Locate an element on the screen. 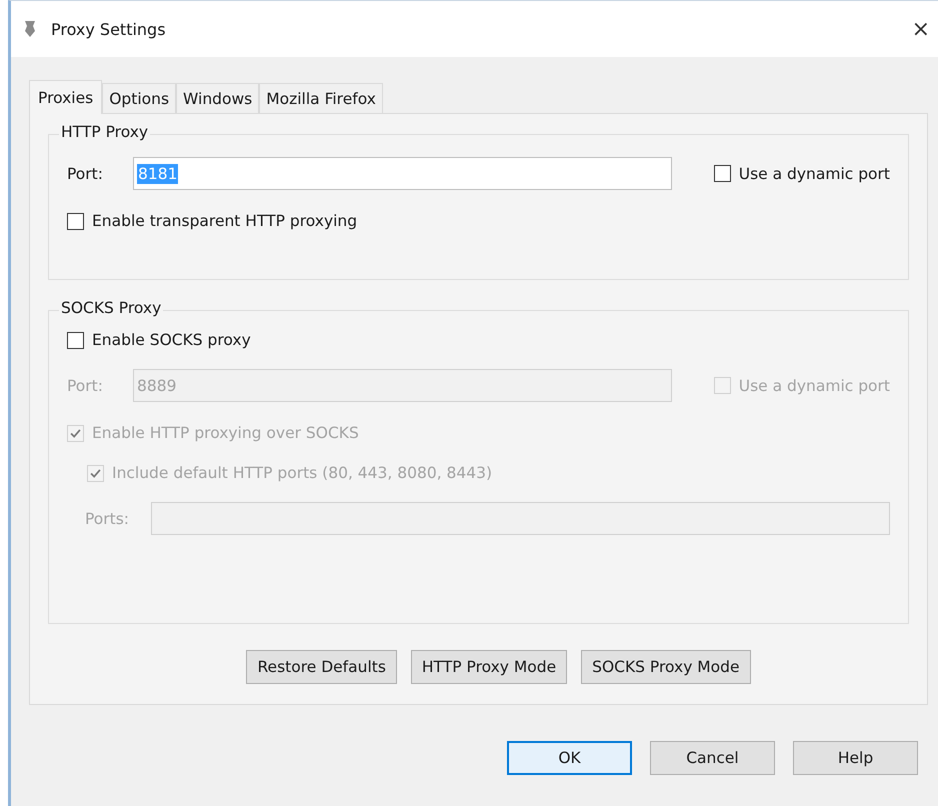 This screenshot has width=938, height=806. dialog-button: Cancel is located at coordinates (712, 758).